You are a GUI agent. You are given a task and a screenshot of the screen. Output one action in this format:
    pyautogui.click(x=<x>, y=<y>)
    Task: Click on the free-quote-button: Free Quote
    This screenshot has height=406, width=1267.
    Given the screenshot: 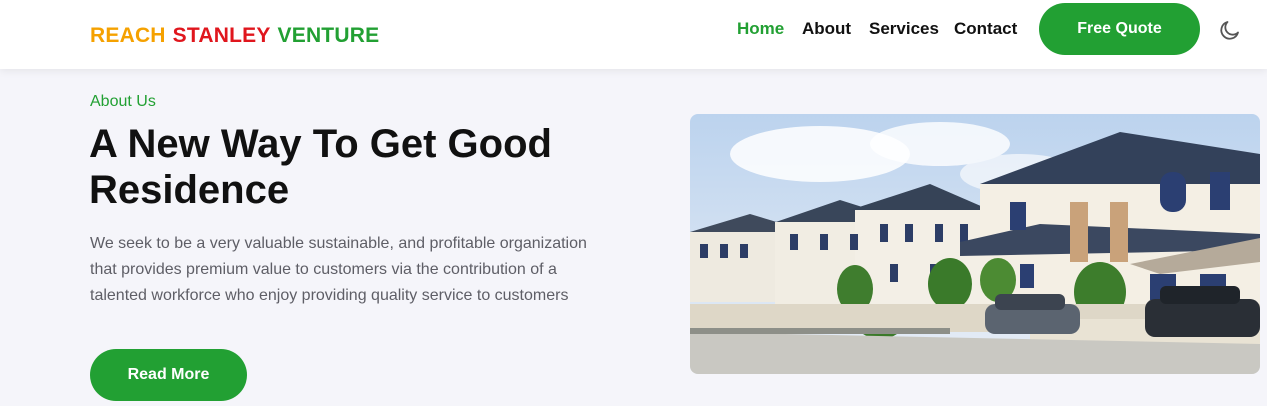 What is the action you would take?
    pyautogui.click(x=1119, y=29)
    